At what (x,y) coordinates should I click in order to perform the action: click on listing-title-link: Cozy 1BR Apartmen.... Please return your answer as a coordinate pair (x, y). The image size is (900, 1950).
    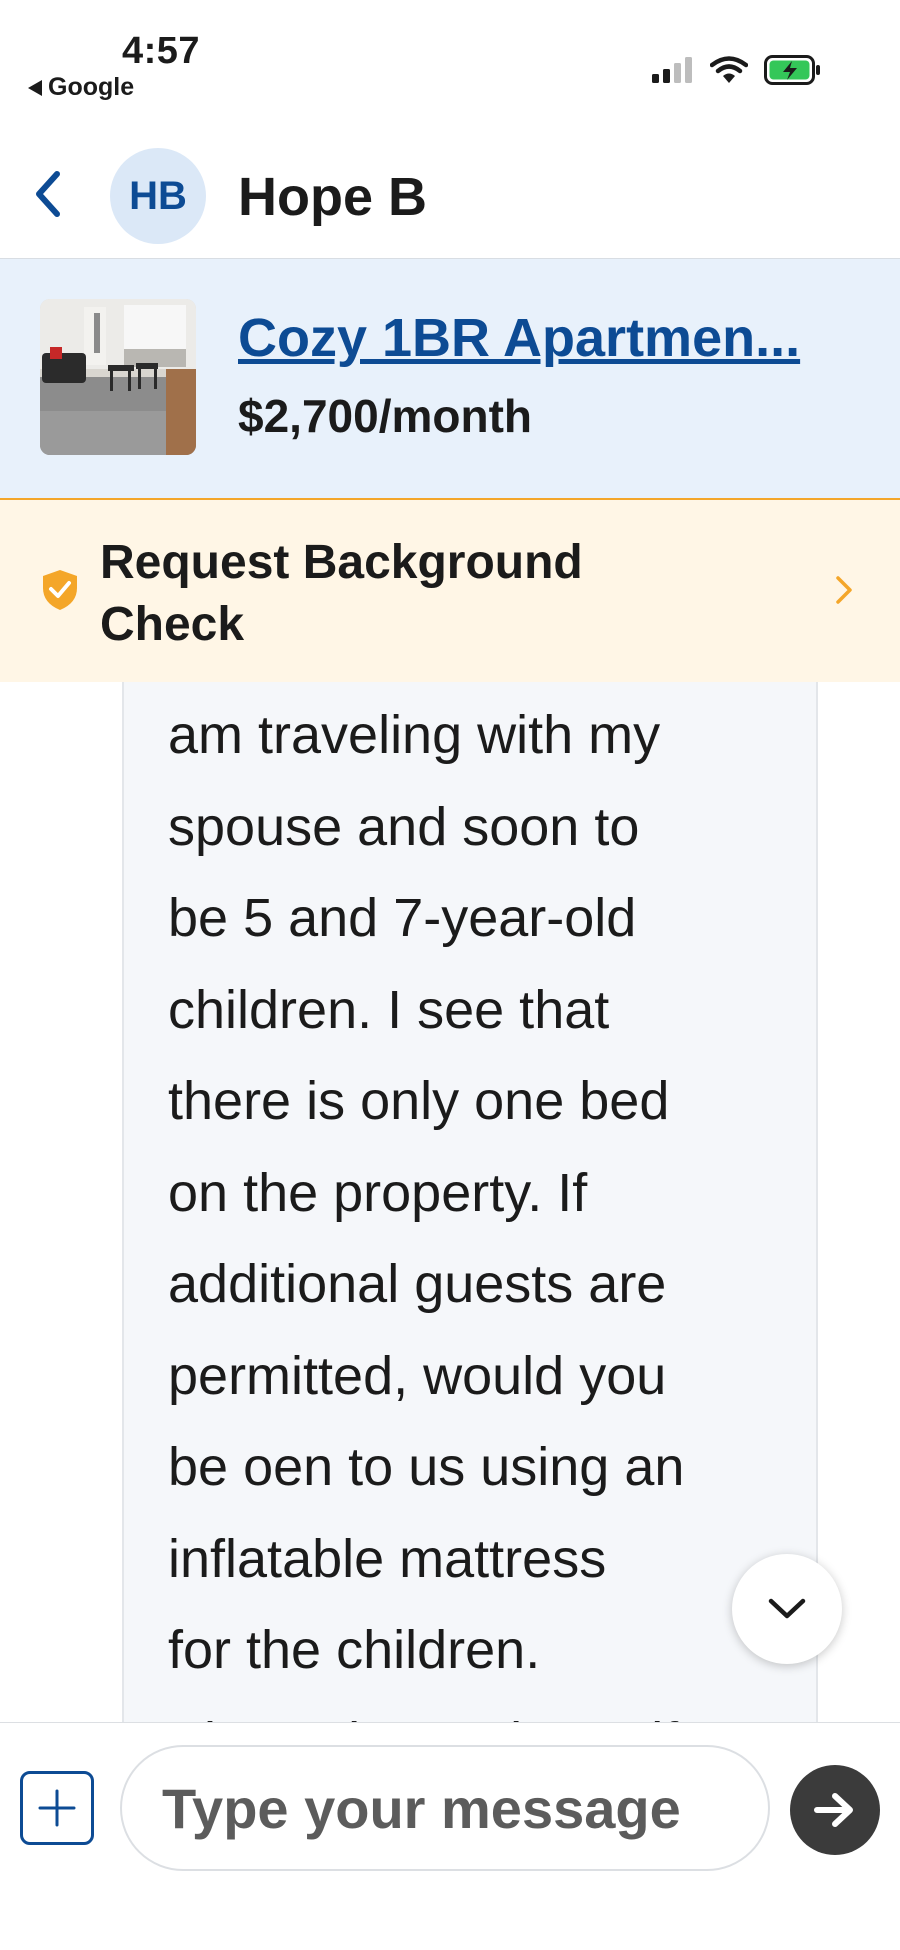
    Looking at the image, I should click on (553, 338).